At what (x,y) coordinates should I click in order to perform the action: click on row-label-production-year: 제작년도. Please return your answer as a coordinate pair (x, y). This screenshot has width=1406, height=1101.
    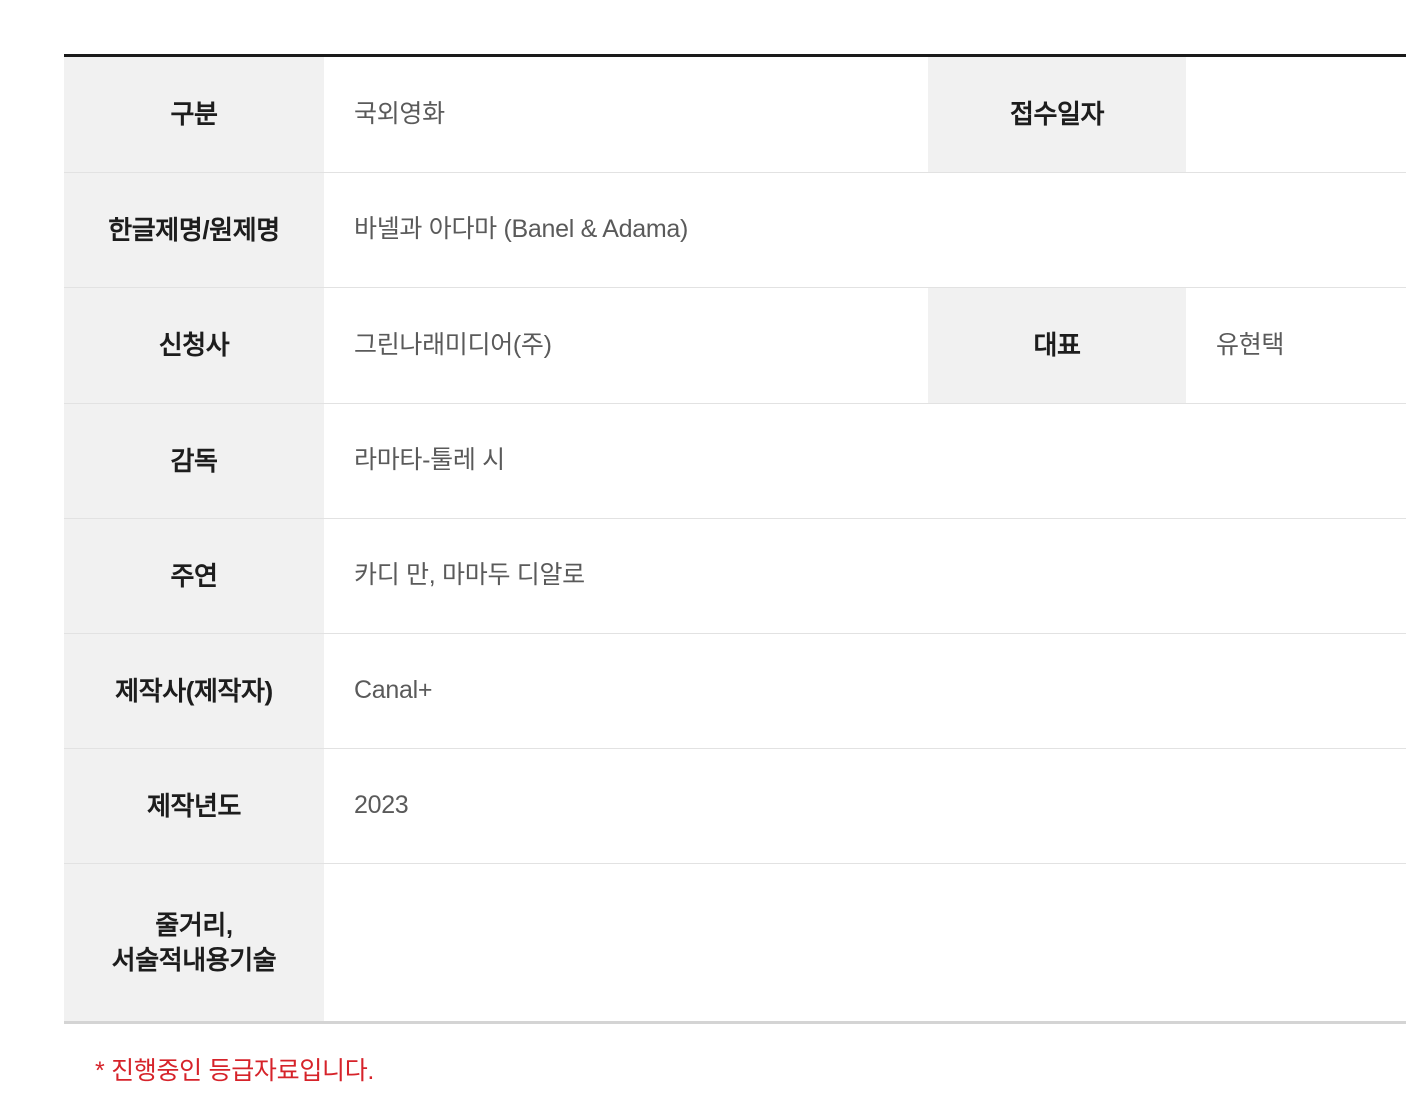
    Looking at the image, I should click on (194, 806).